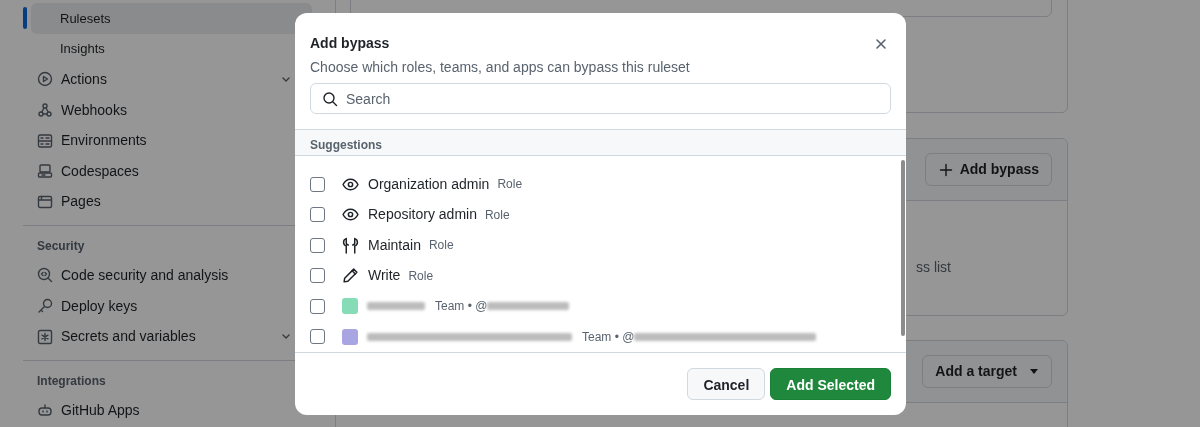 The width and height of the screenshot is (1200, 427). What do you see at coordinates (100, 410) in the screenshot?
I see `sidebar-label: GitHub Apps` at bounding box center [100, 410].